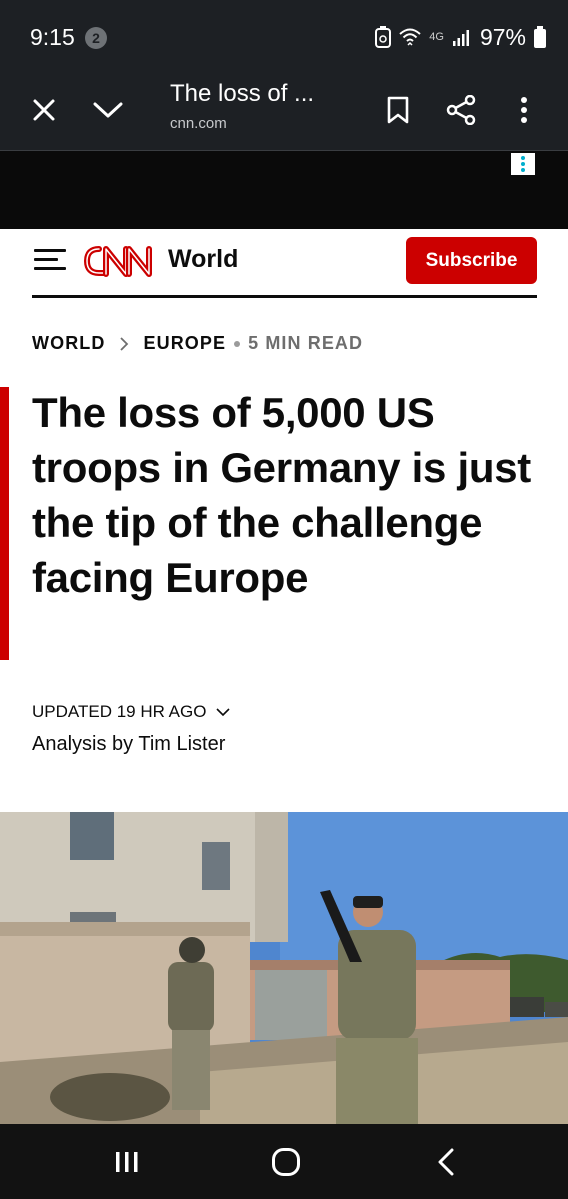 This screenshot has width=568, height=1199. I want to click on system-nav-bar, so click(284, 1161).